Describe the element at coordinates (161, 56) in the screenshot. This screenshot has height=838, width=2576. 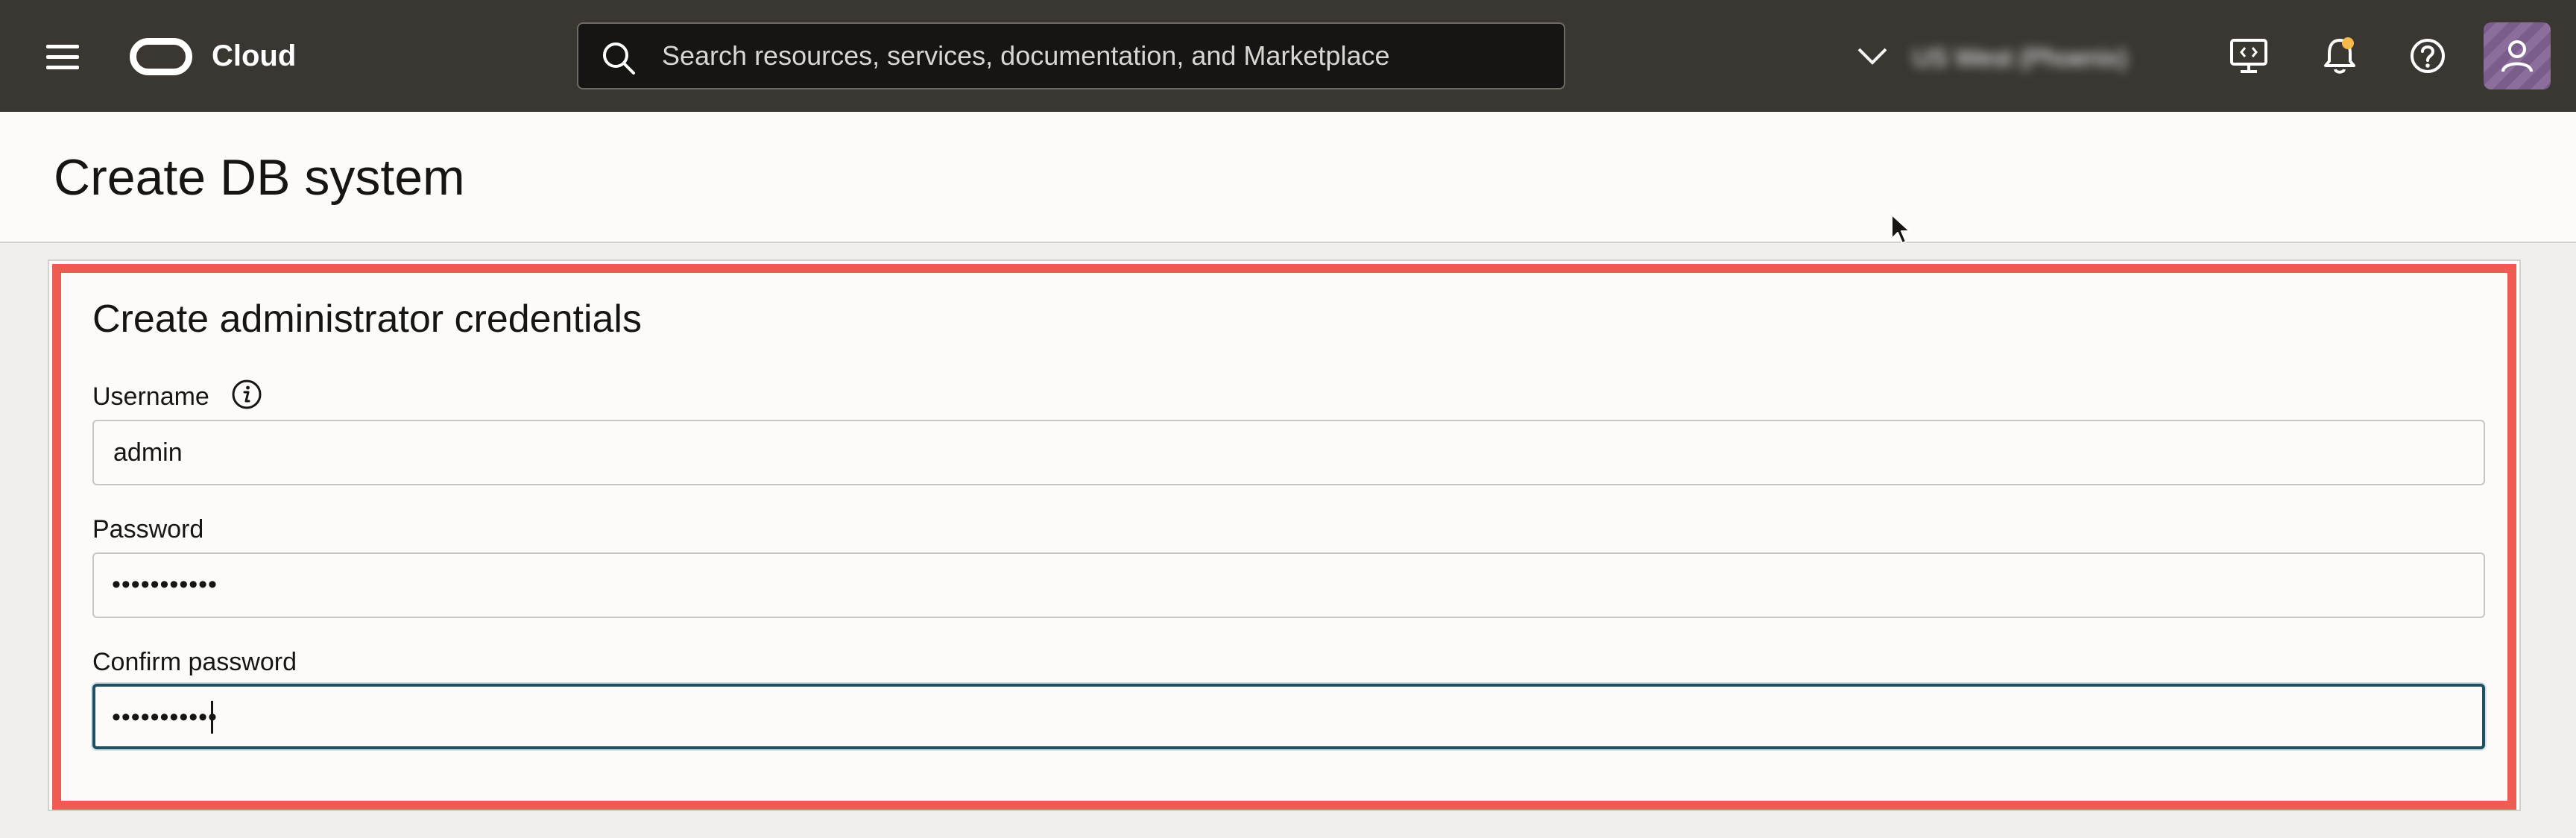
I see `oracle-logo-icon` at that location.